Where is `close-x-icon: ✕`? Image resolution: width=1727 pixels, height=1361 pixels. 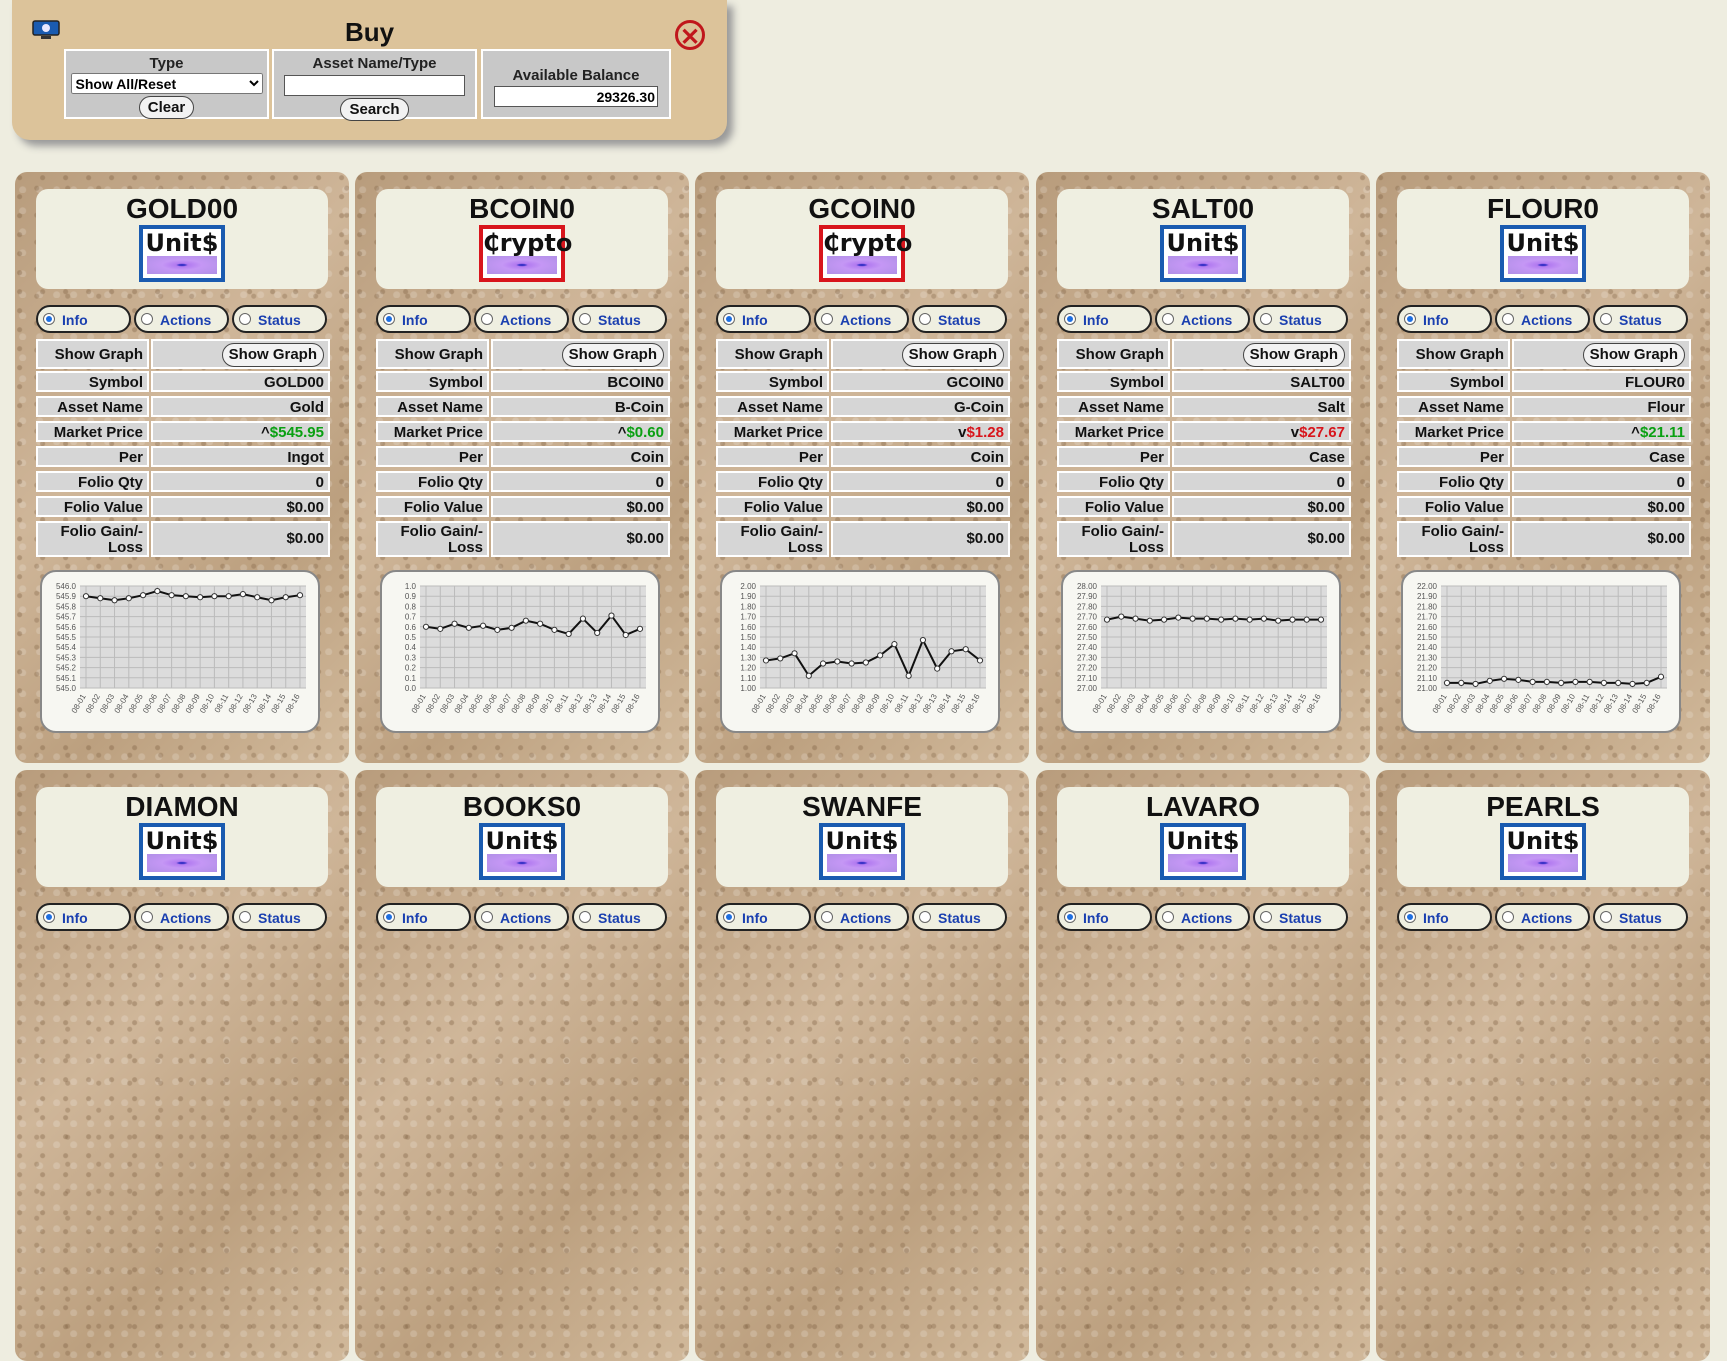 close-x-icon: ✕ is located at coordinates (690, 35).